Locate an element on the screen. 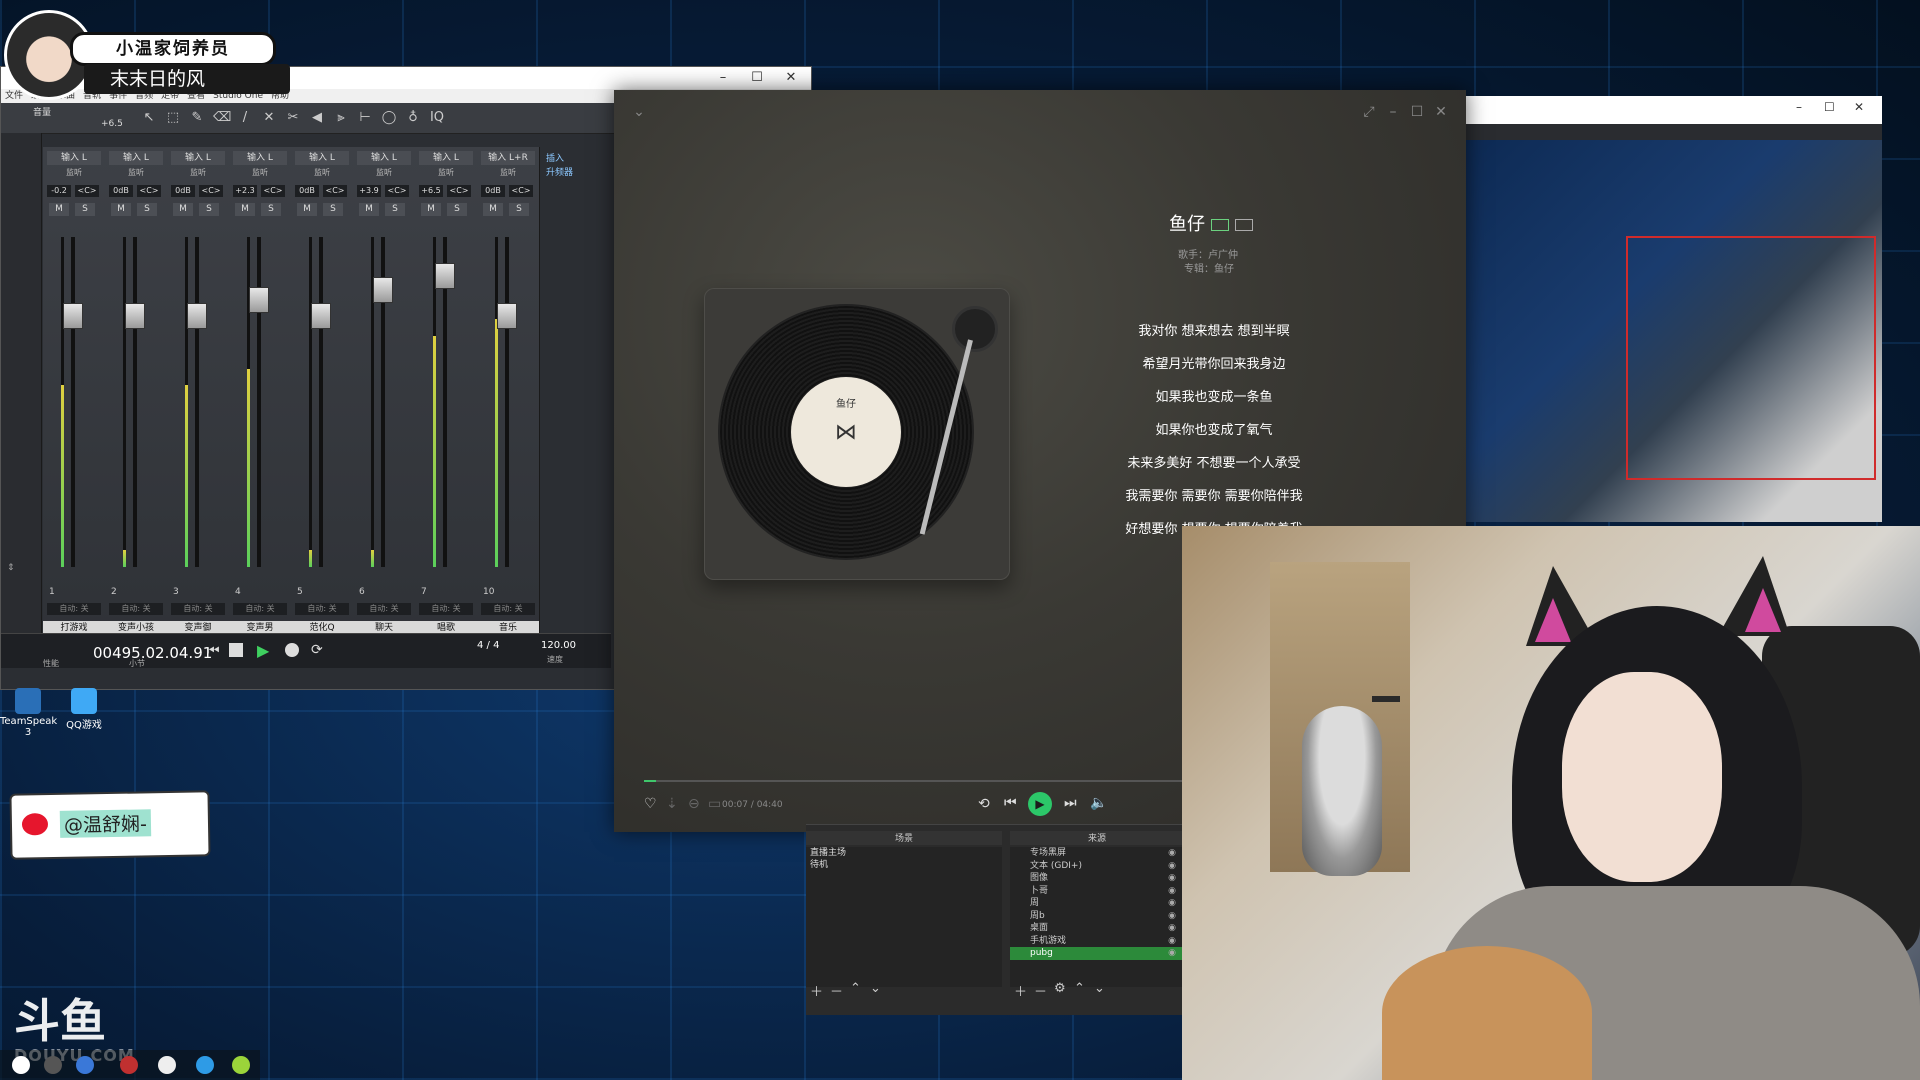 The height and width of the screenshot is (1080, 1920). zoom-icon: ◯ is located at coordinates (389, 118).